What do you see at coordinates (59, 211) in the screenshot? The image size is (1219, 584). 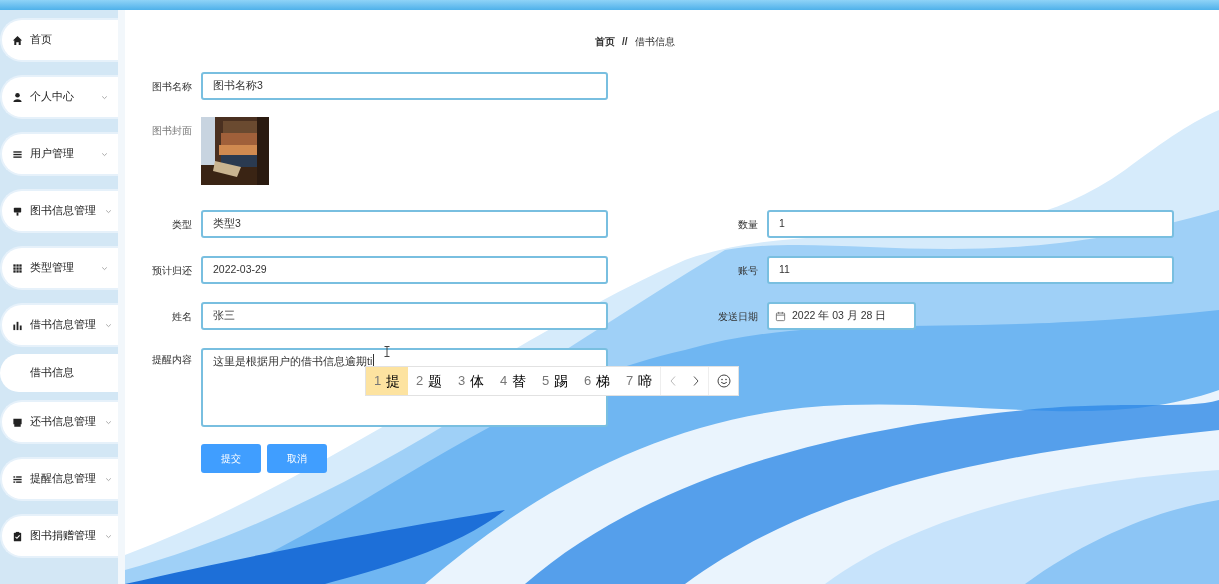 I see `menu-item: 图书信息管理` at bounding box center [59, 211].